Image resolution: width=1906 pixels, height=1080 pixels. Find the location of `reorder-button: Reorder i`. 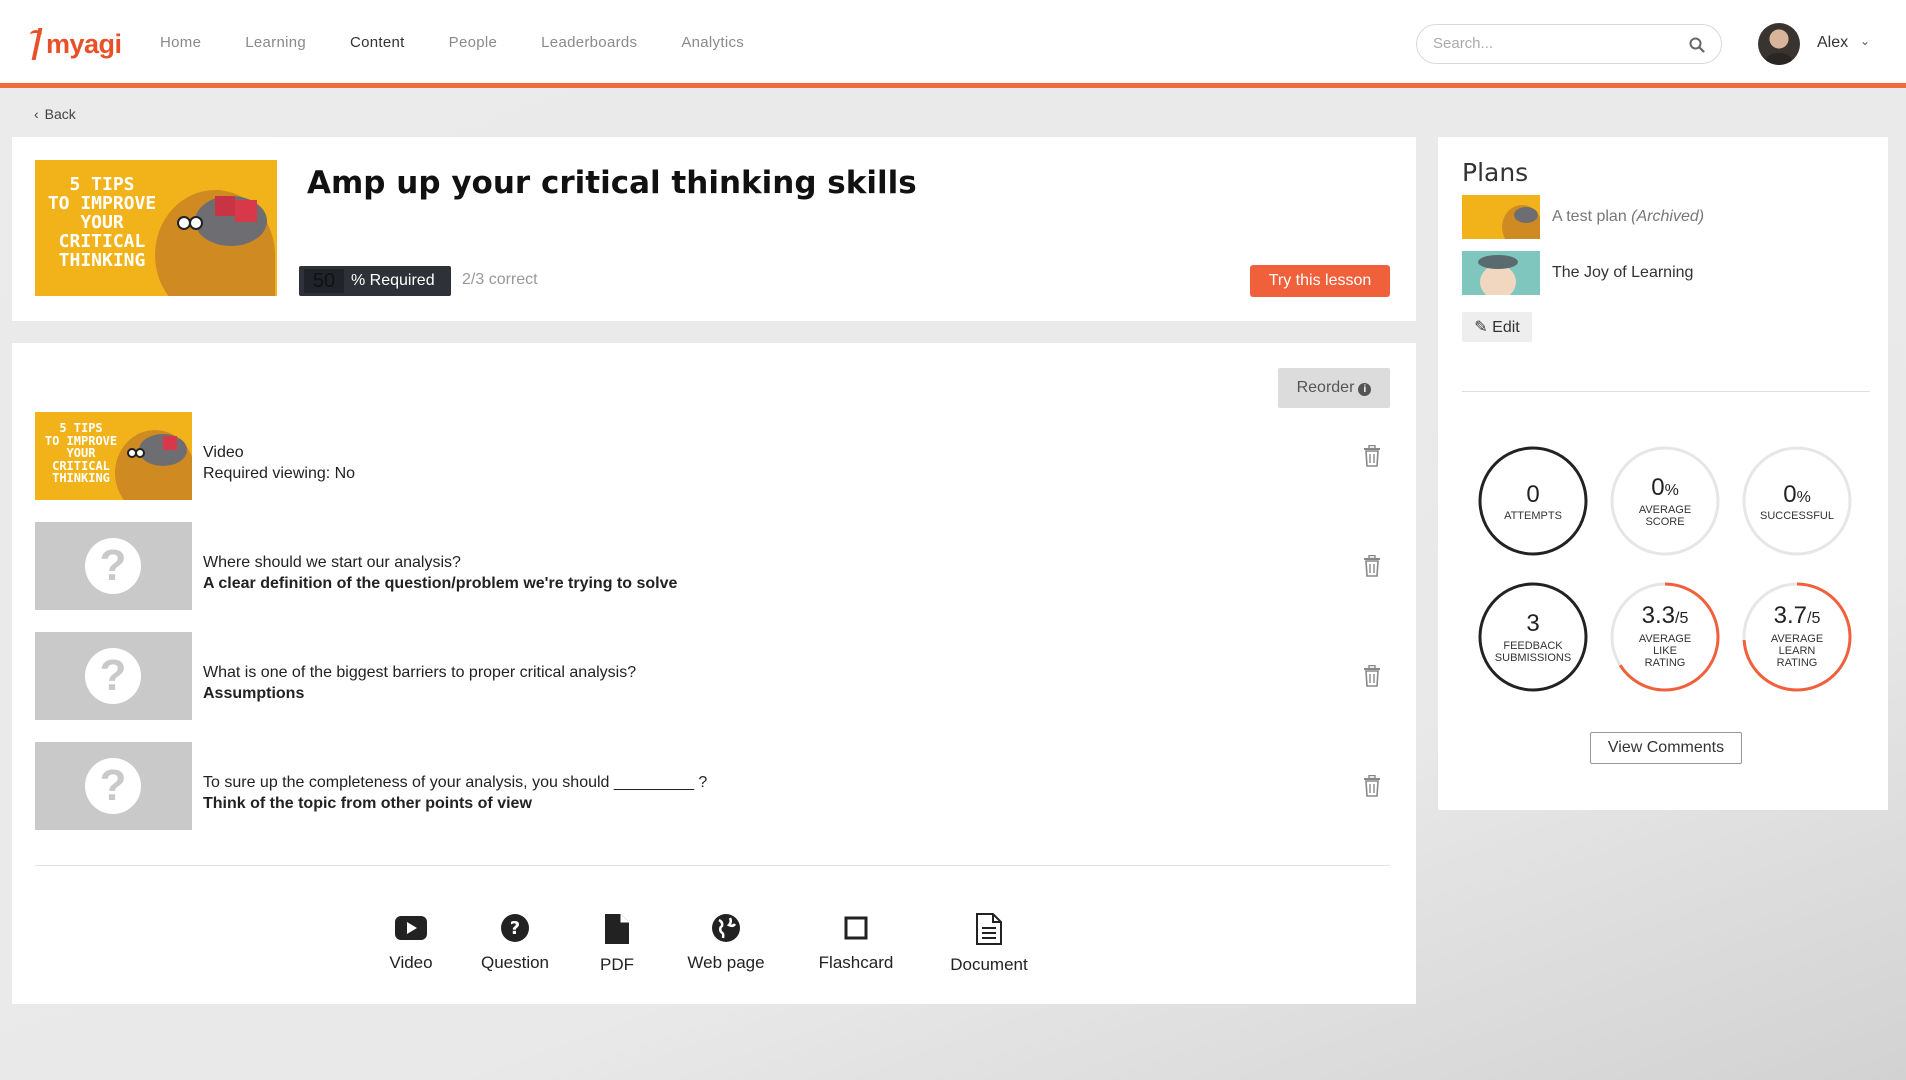

reorder-button: Reorder i is located at coordinates (1334, 388).